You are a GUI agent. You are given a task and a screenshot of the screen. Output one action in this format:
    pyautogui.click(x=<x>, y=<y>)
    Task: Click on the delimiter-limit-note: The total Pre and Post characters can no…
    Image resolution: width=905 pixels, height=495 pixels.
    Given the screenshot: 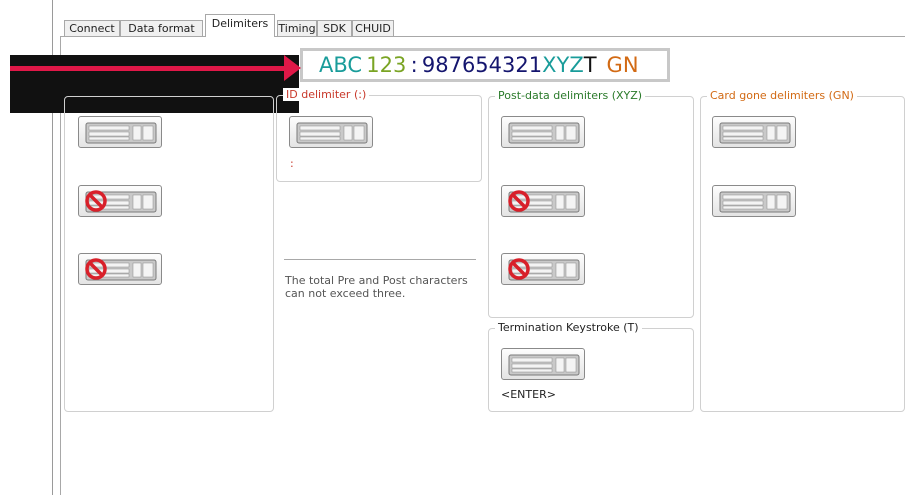 What is the action you would take?
    pyautogui.click(x=376, y=287)
    